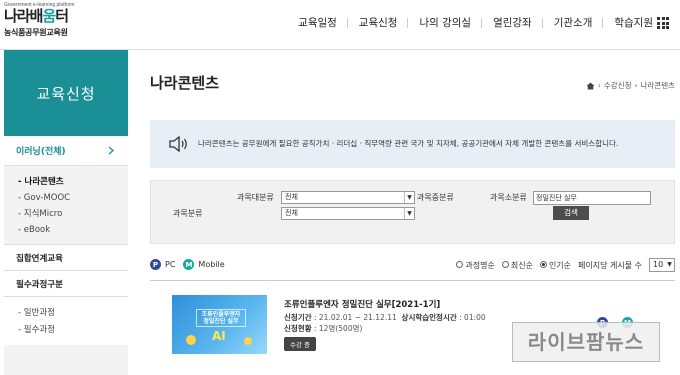 The width and height of the screenshot is (680, 375). What do you see at coordinates (66, 258) in the screenshot?
I see `sidebar-item-blended: 집합연계교육` at bounding box center [66, 258].